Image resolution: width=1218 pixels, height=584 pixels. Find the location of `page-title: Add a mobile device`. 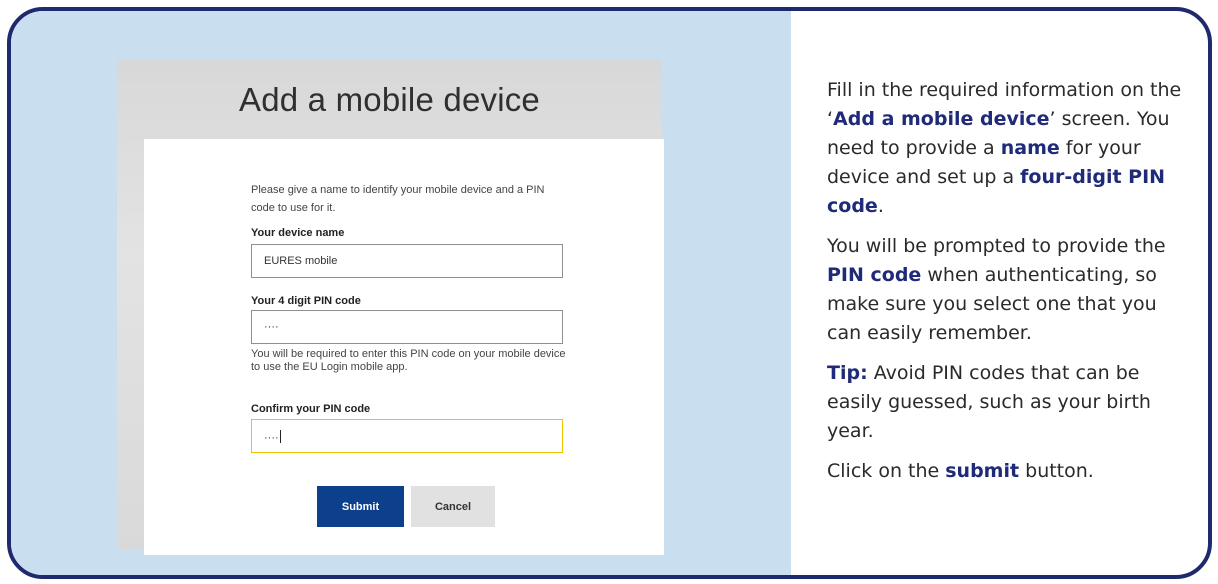

page-title: Add a mobile device is located at coordinates (389, 99).